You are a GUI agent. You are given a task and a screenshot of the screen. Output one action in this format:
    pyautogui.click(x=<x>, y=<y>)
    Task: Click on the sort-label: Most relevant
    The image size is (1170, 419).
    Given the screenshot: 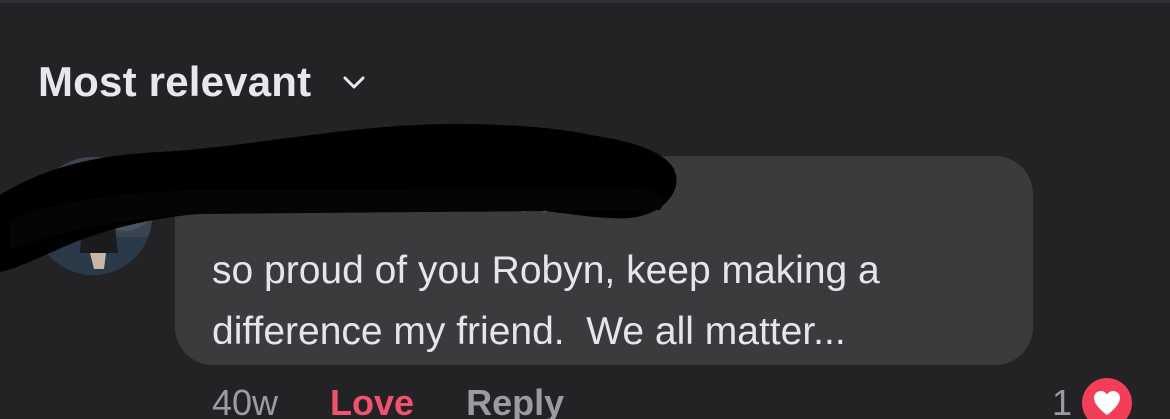 What is the action you would take?
    pyautogui.click(x=175, y=81)
    